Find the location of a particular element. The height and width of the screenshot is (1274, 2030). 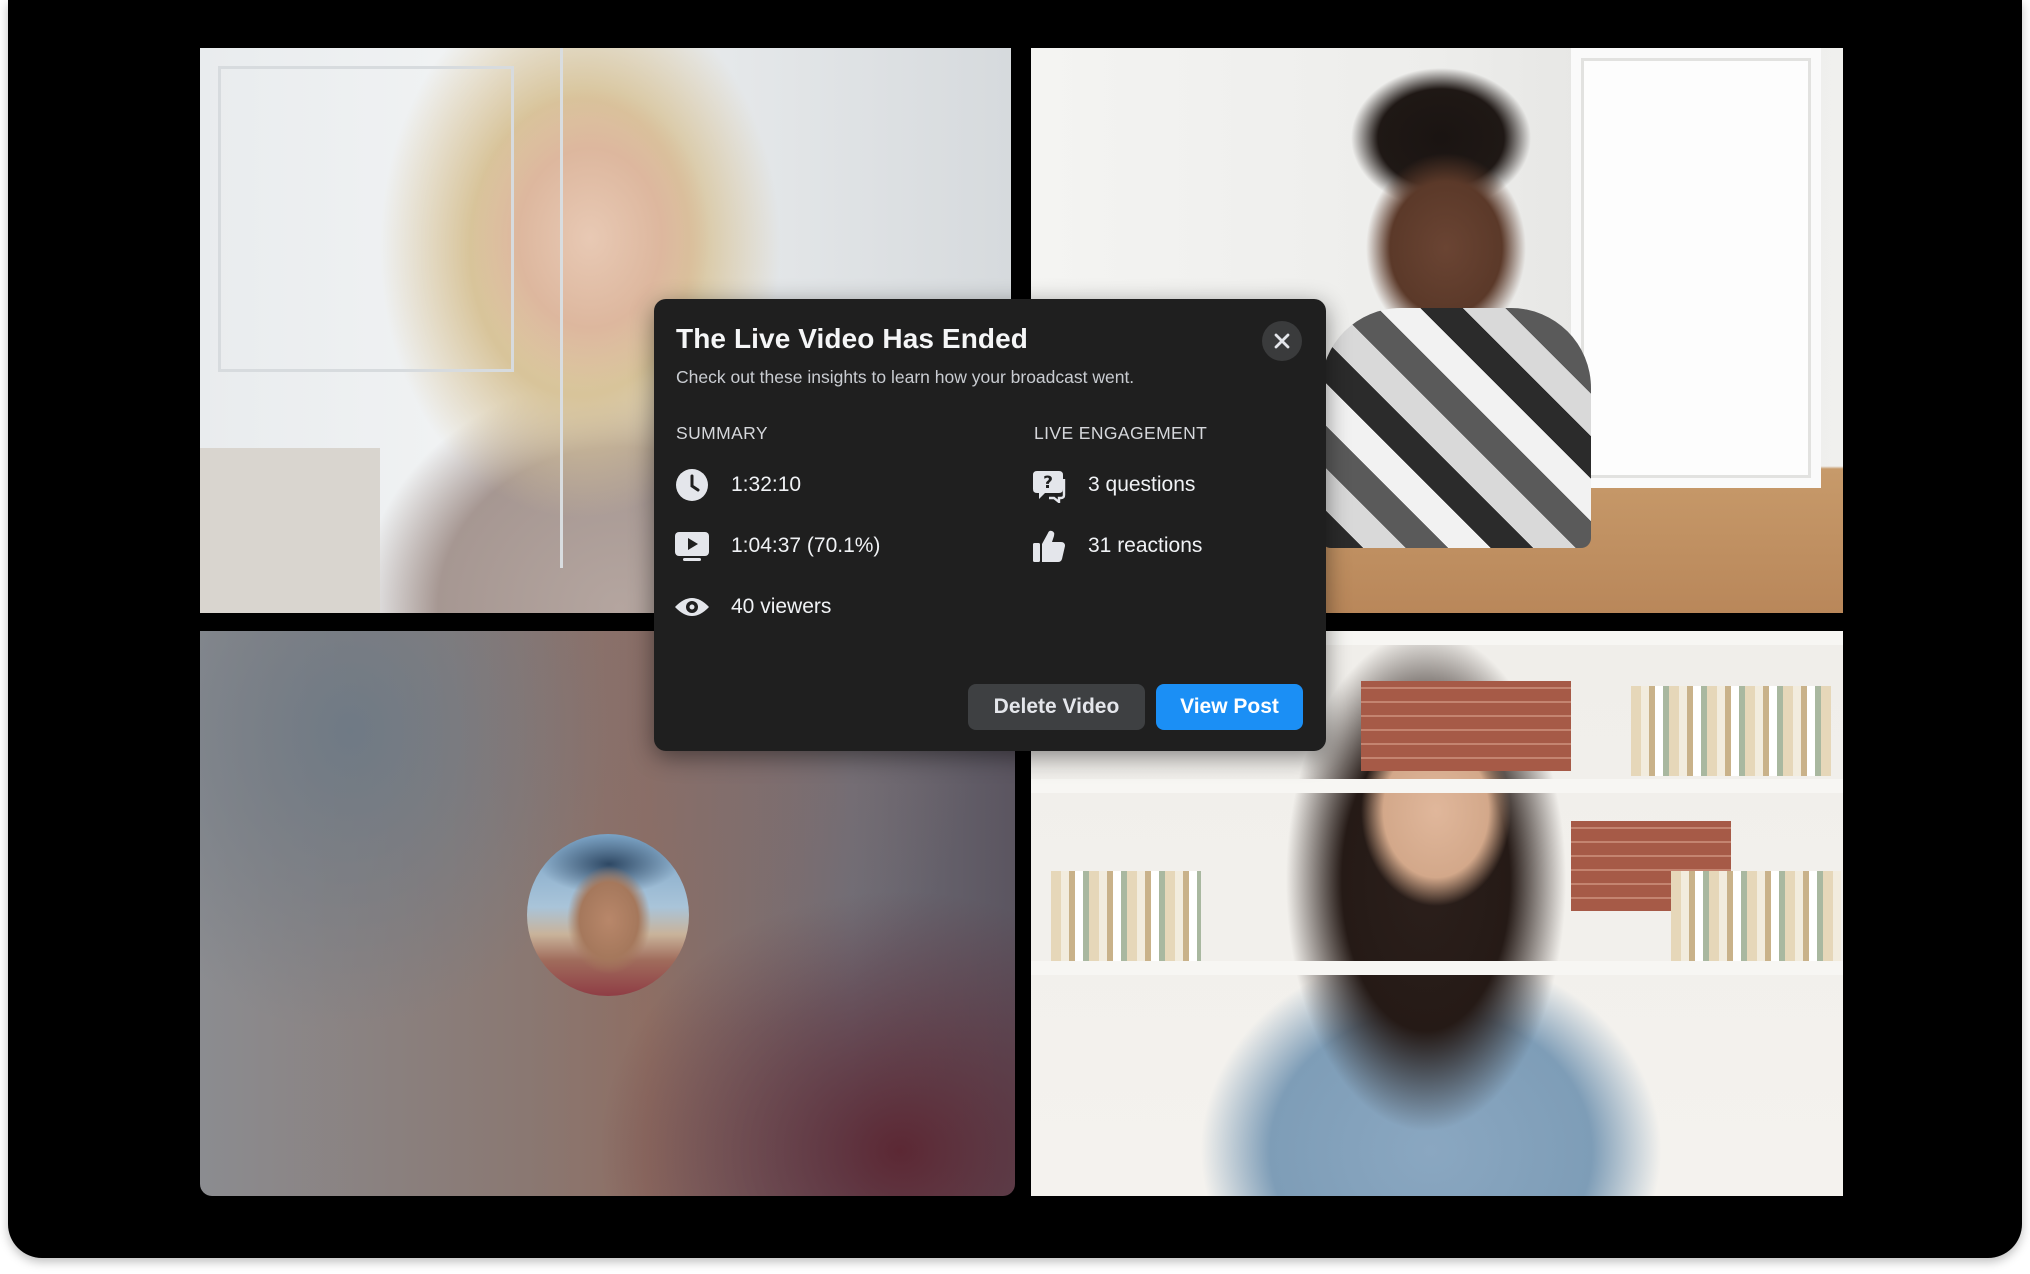

summary-viewers-text: 40 viewers is located at coordinates (781, 606).